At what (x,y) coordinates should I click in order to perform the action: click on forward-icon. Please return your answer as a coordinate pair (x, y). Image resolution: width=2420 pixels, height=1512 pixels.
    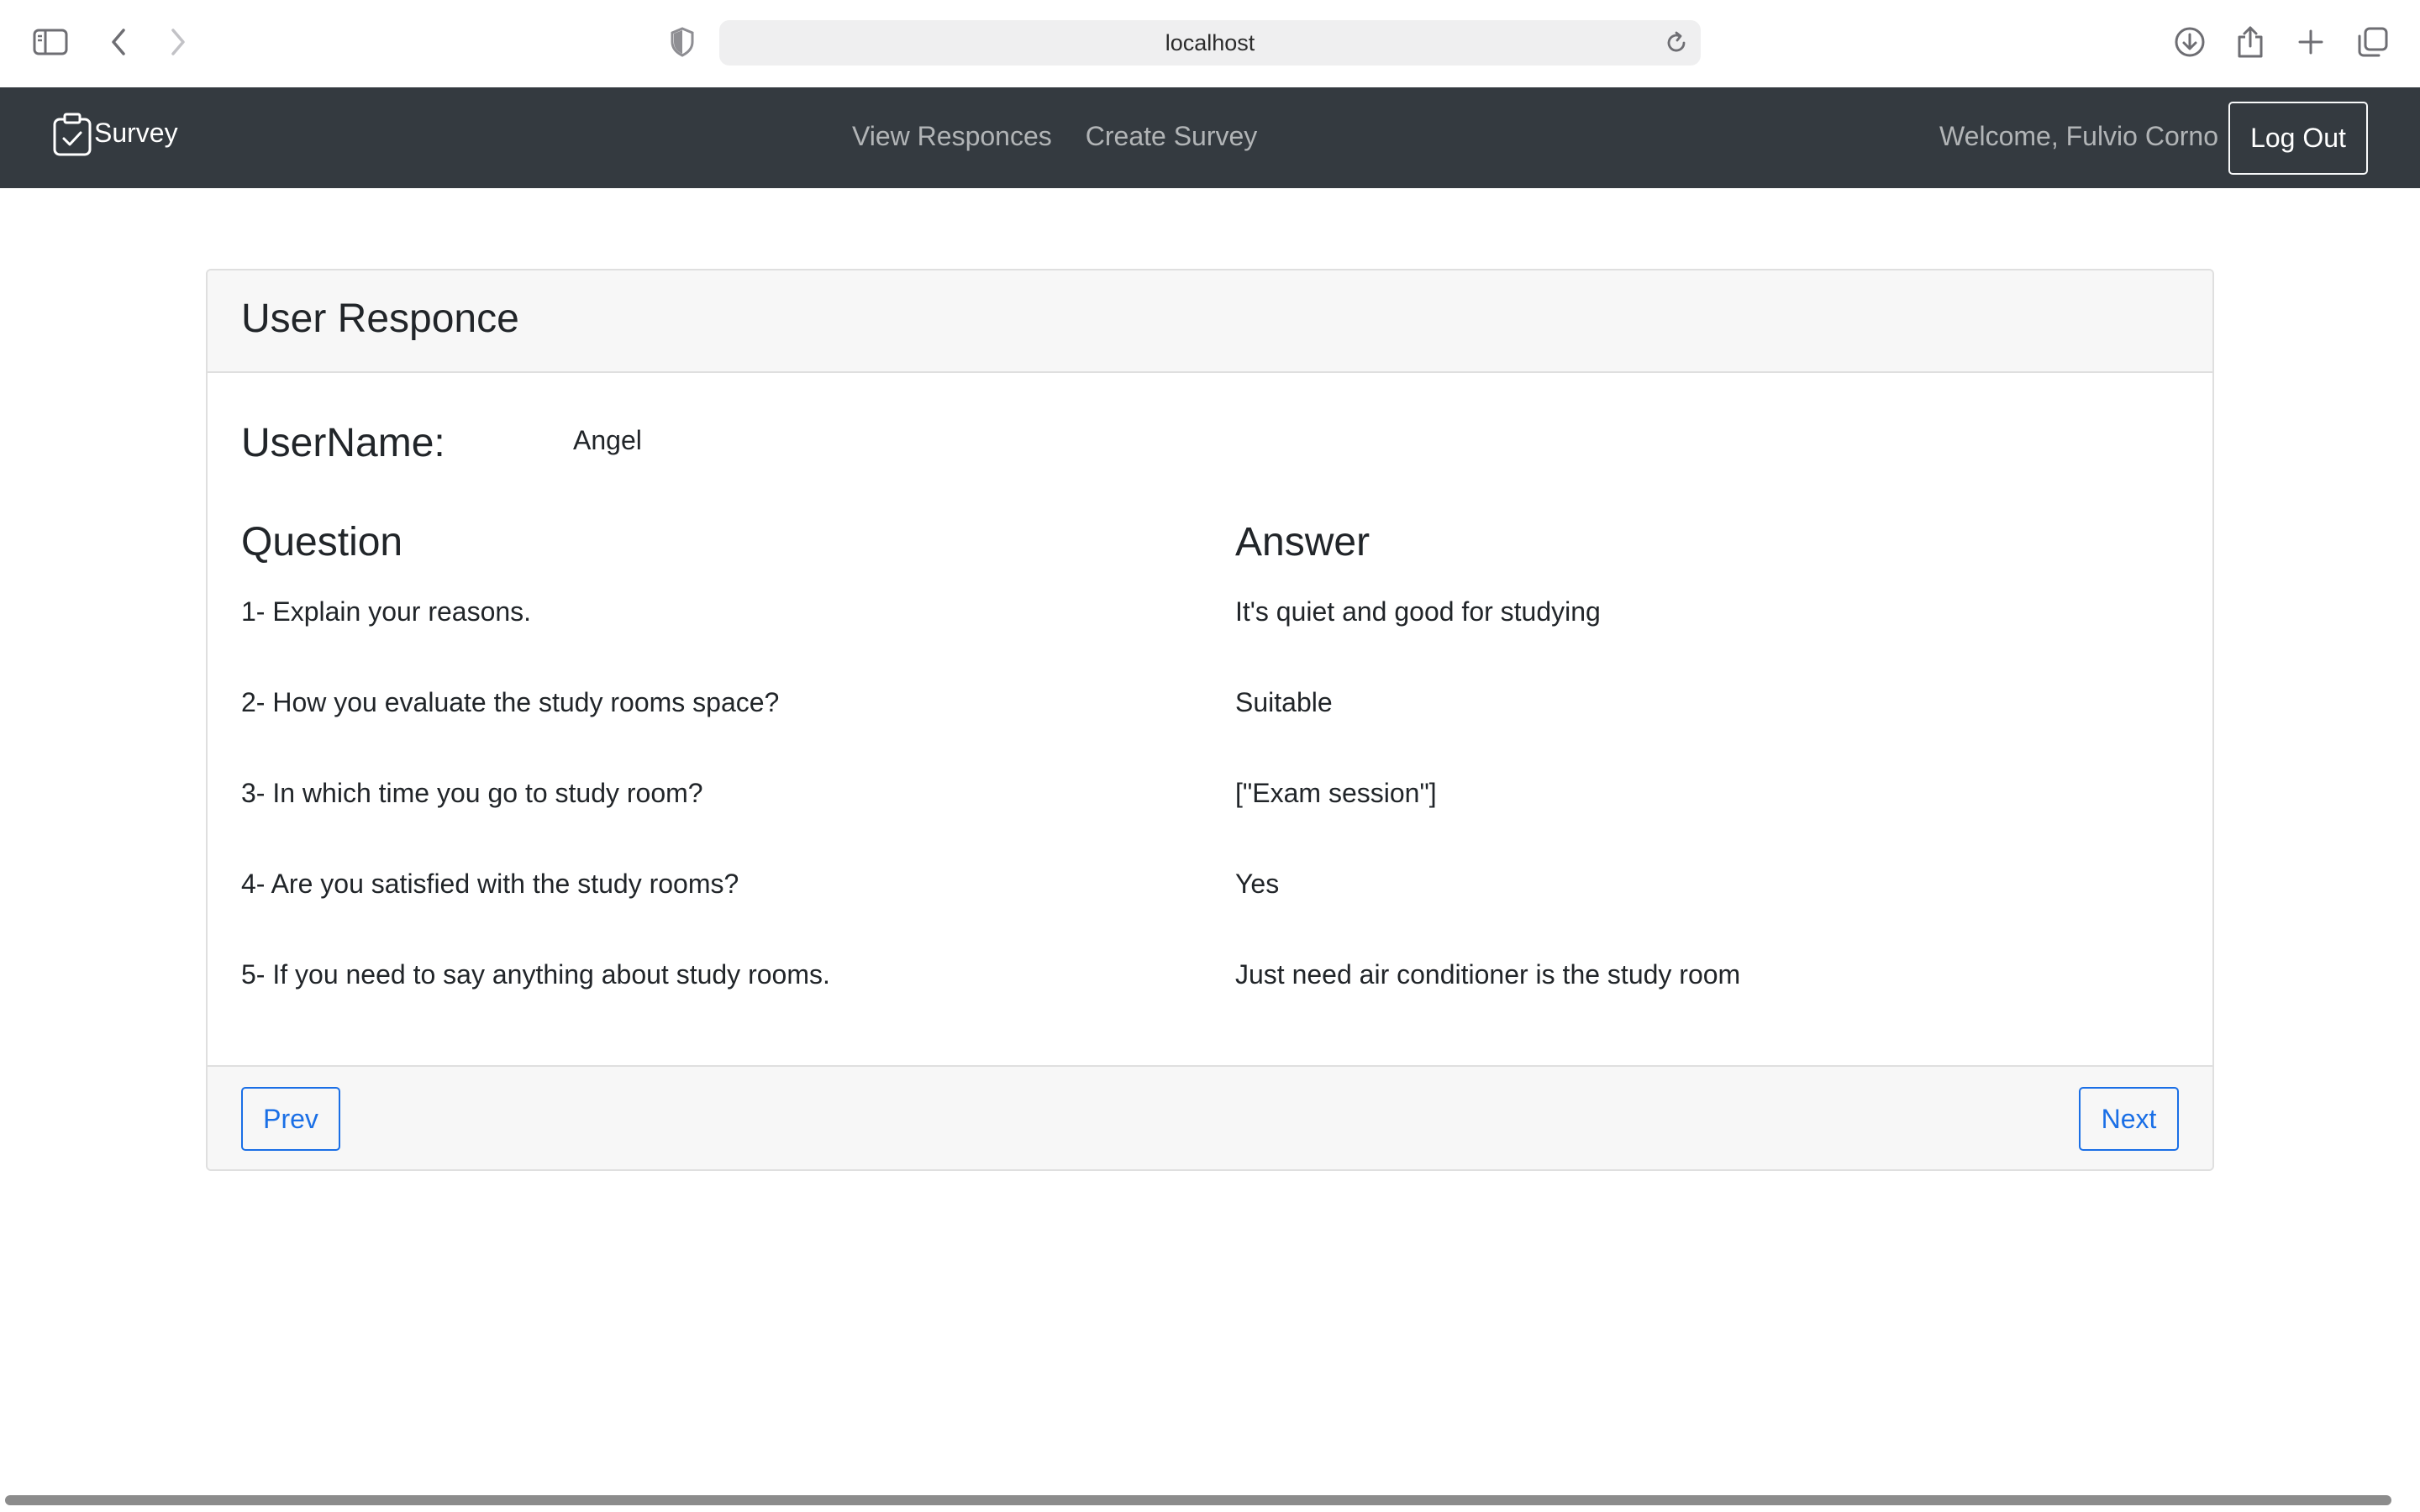
    Looking at the image, I should click on (178, 42).